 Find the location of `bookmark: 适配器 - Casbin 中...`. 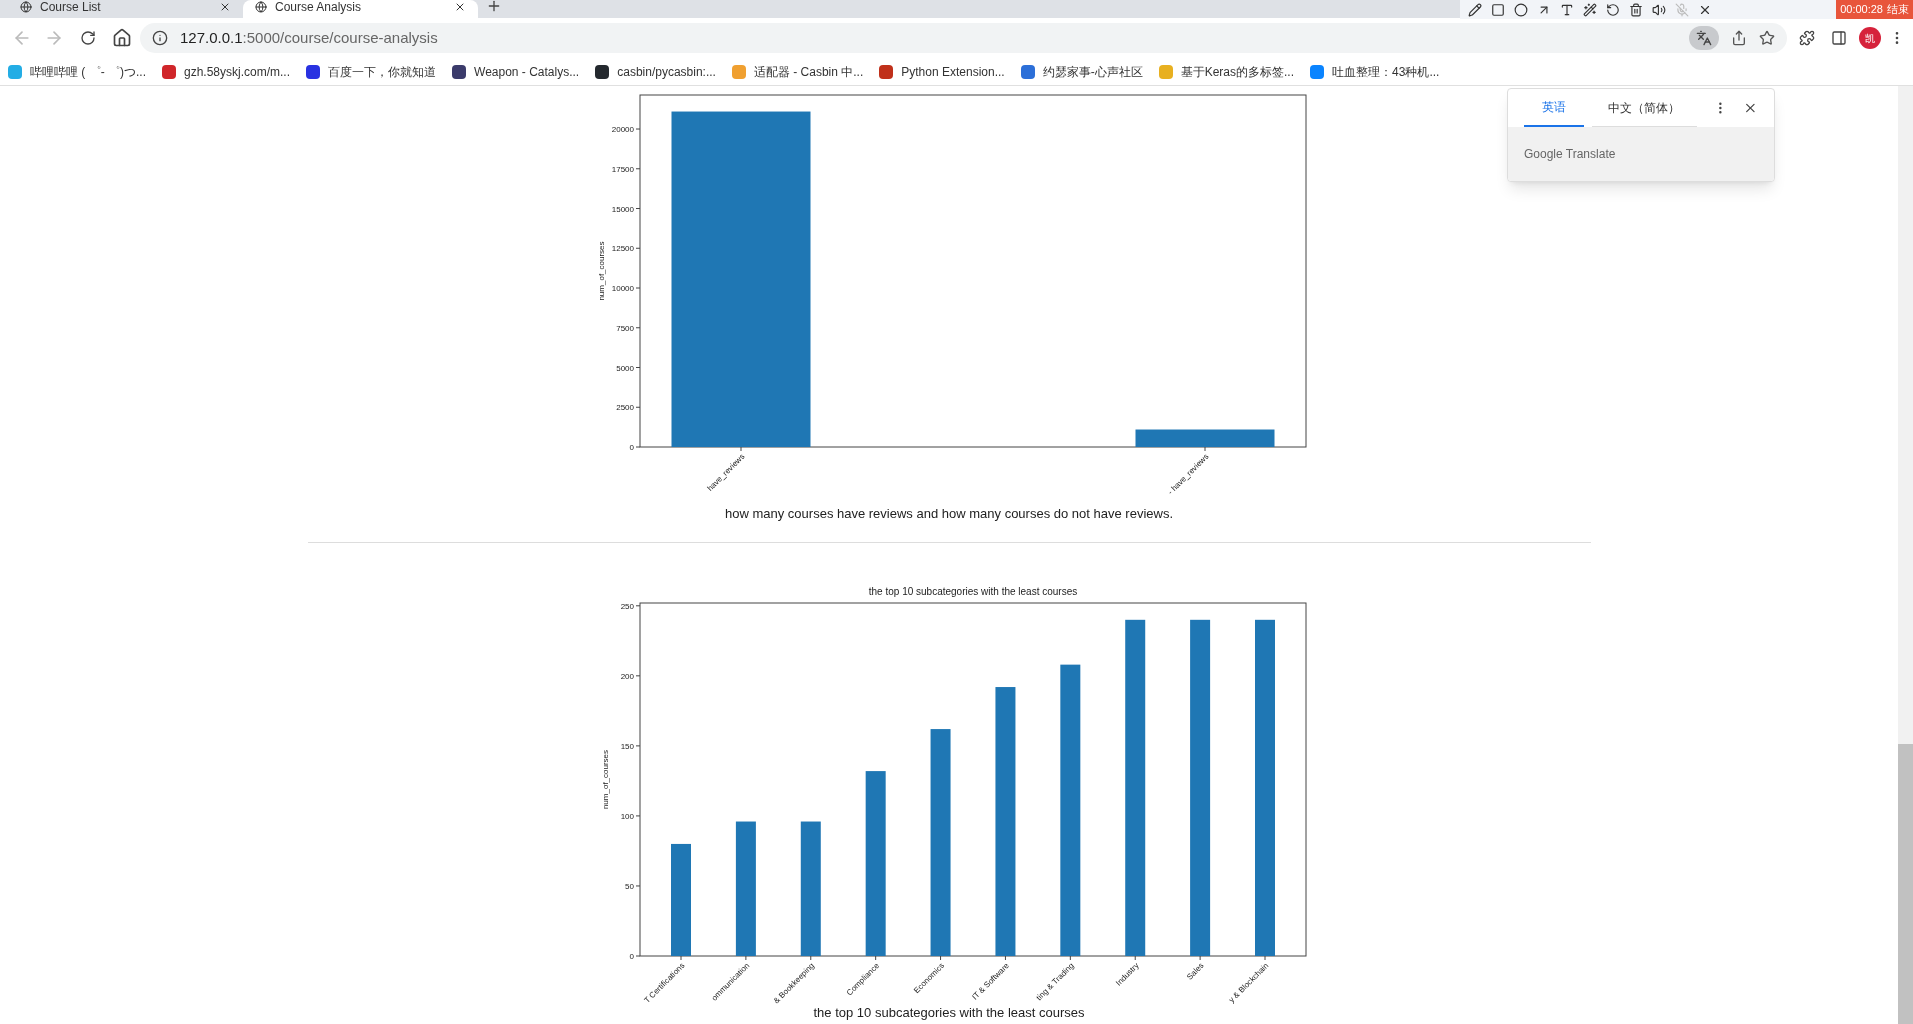

bookmark: 适配器 - Casbin 中... is located at coordinates (797, 71).